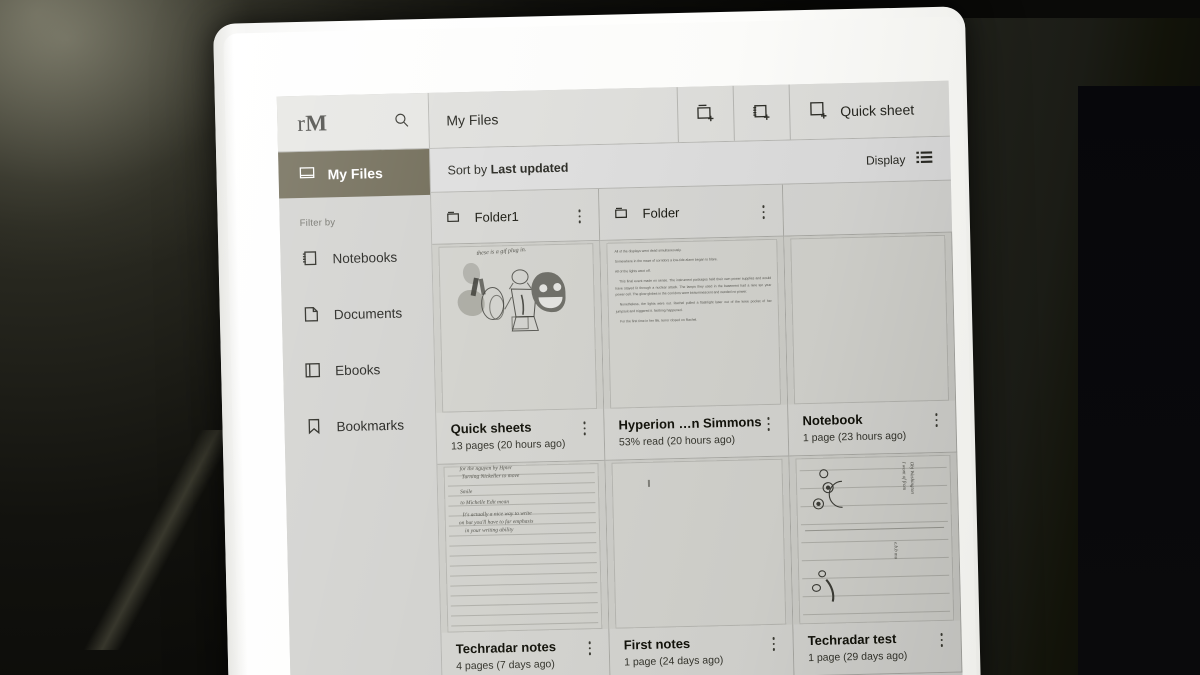  I want to click on quick-sheet-label: Quick sheet, so click(877, 110).